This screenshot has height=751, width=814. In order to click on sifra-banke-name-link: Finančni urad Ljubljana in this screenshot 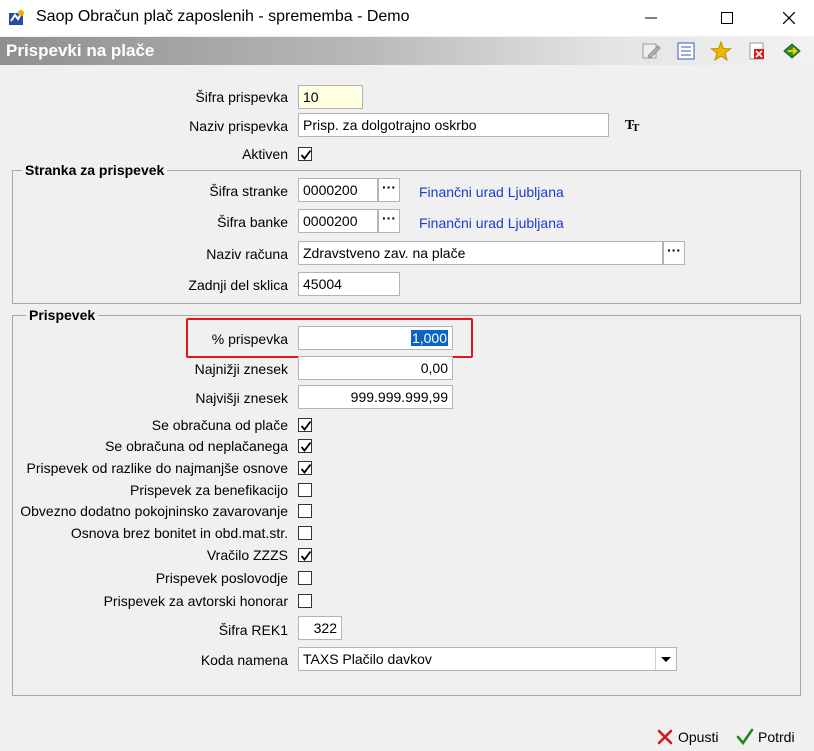, I will do `click(491, 223)`.